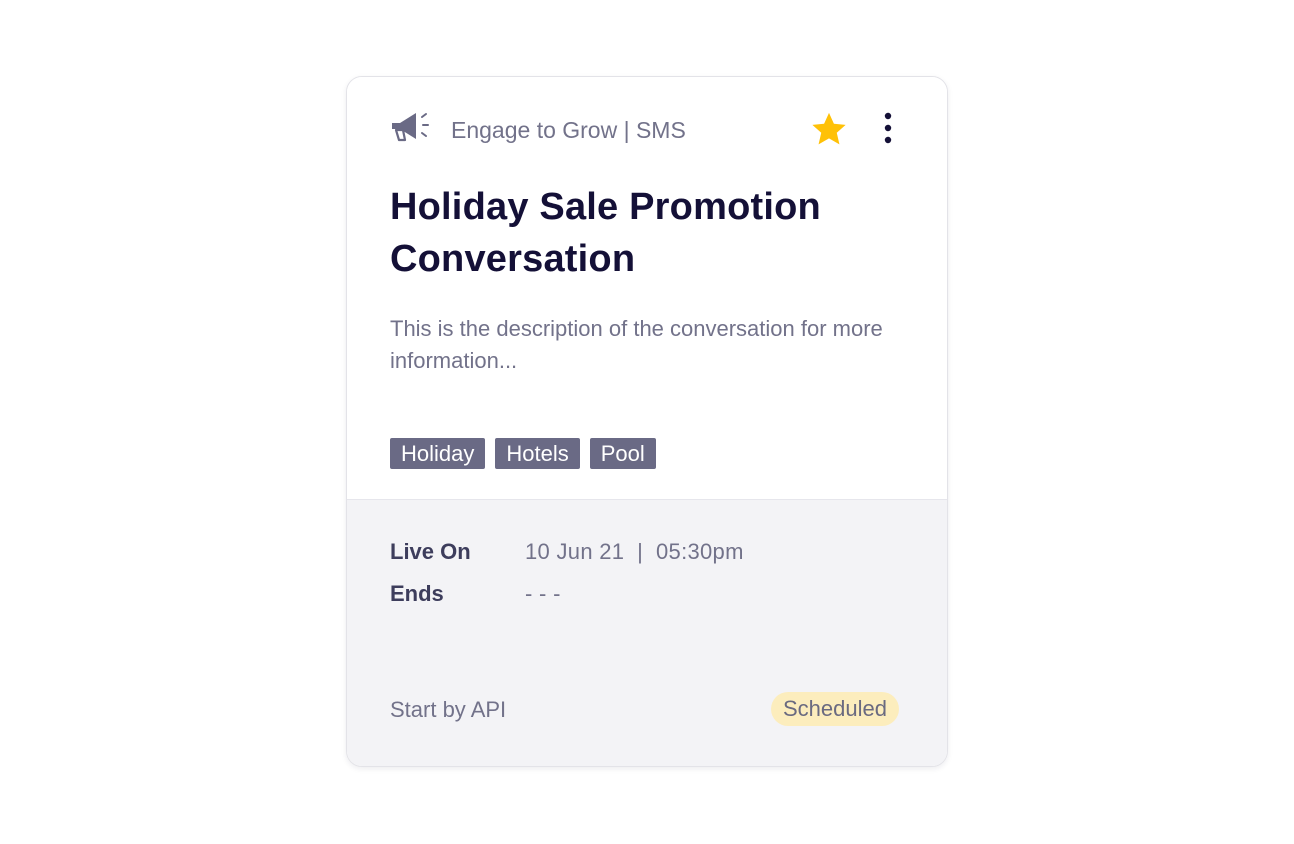 This screenshot has width=1294, height=844. I want to click on live-on-value: 10 Jun 21 | 05:30pm, so click(634, 551).